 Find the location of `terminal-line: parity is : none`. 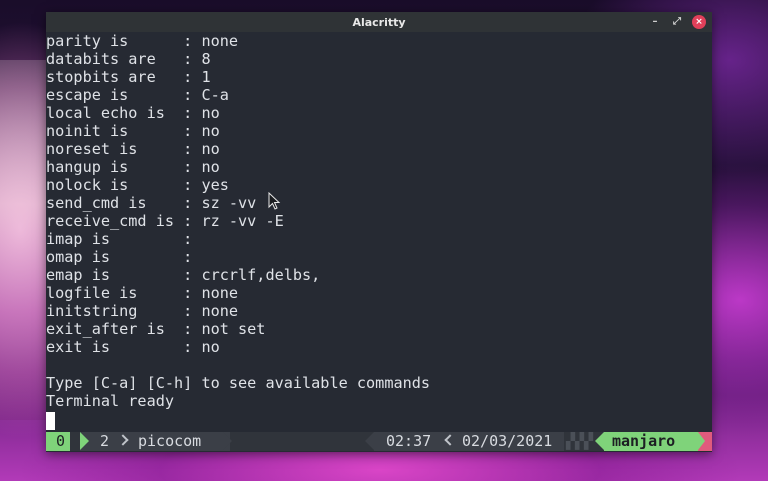

terminal-line: parity is : none is located at coordinates (142, 41).